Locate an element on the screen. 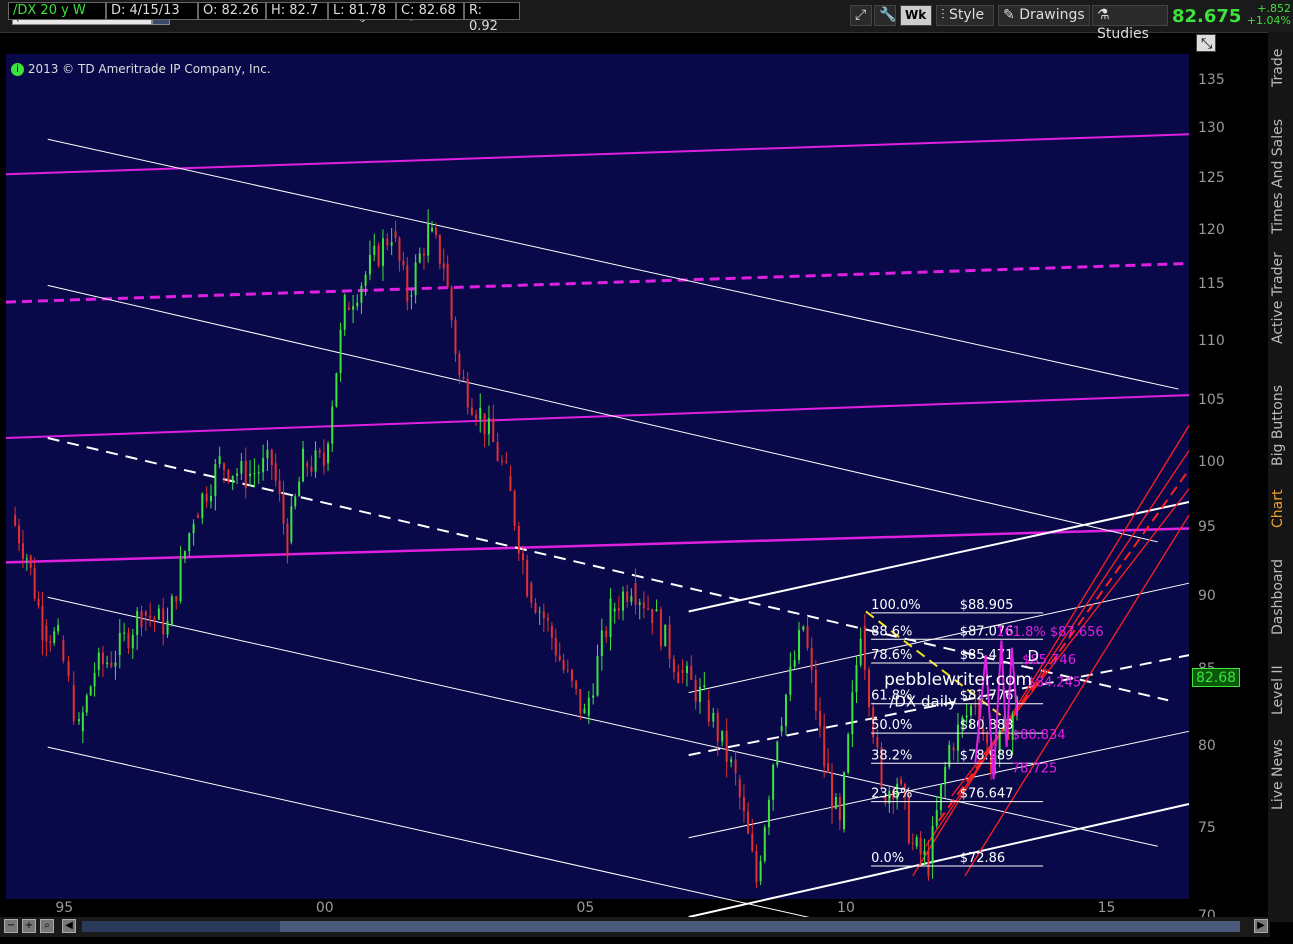 The height and width of the screenshot is (944, 1293). time-axis is located at coordinates (597, 907).